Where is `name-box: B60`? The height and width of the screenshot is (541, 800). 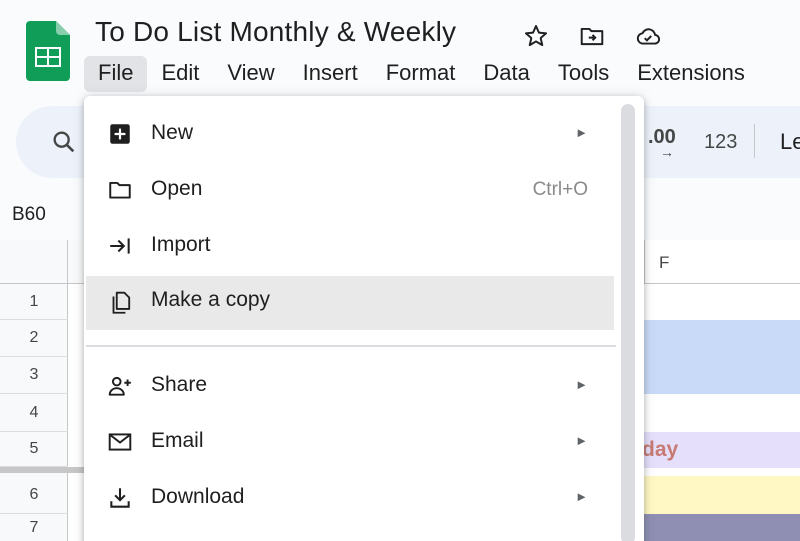 name-box: B60 is located at coordinates (29, 215).